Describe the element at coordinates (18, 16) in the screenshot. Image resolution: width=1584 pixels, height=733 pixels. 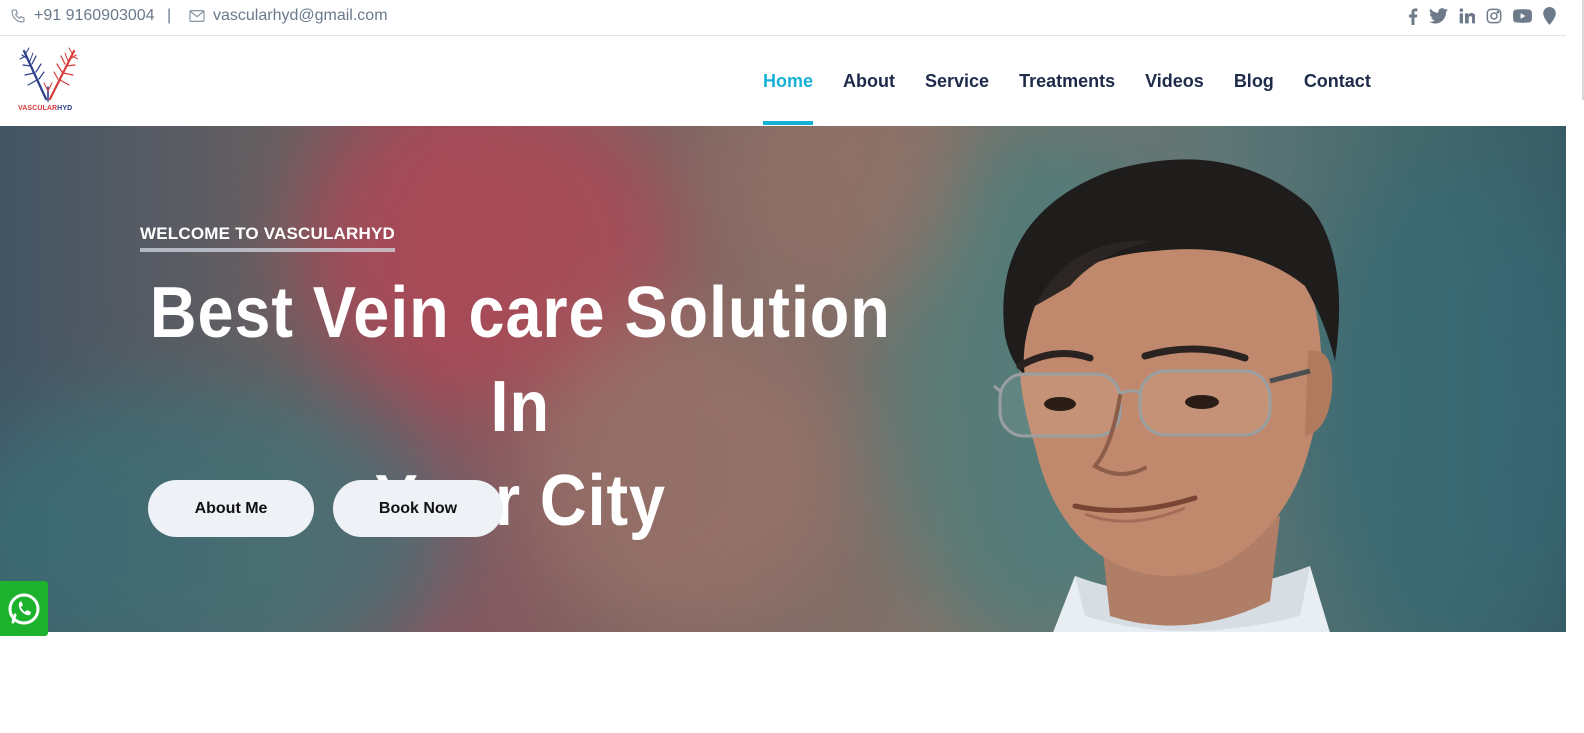
I see `phone-icon` at that location.